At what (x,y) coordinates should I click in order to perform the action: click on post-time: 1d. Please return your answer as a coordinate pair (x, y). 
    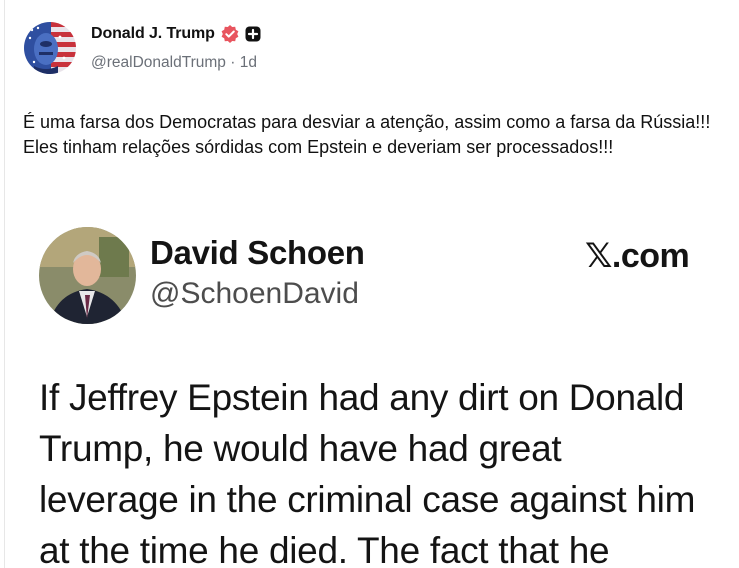
    Looking at the image, I should click on (248, 62).